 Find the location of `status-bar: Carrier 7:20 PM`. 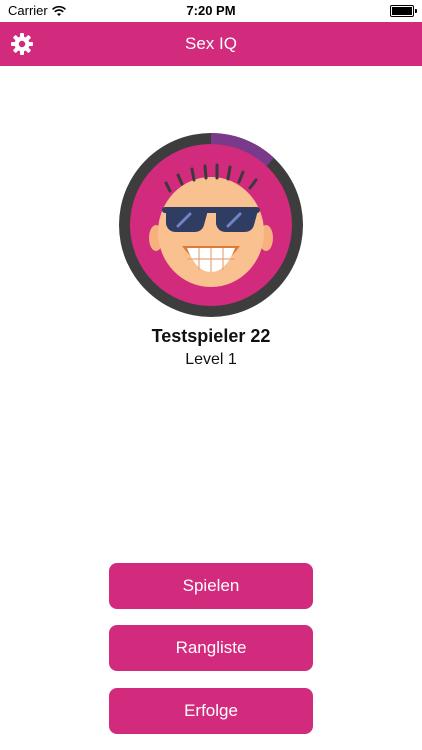

status-bar: Carrier 7:20 PM is located at coordinates (211, 11).